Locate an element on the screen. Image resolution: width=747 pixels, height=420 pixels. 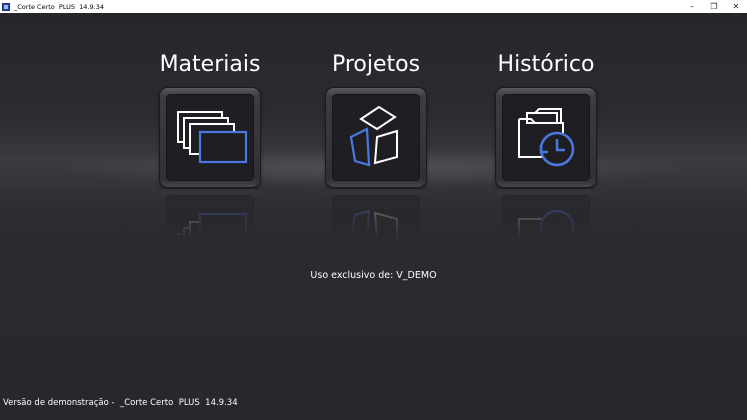
maximize-button: ❐ is located at coordinates (714, 6).